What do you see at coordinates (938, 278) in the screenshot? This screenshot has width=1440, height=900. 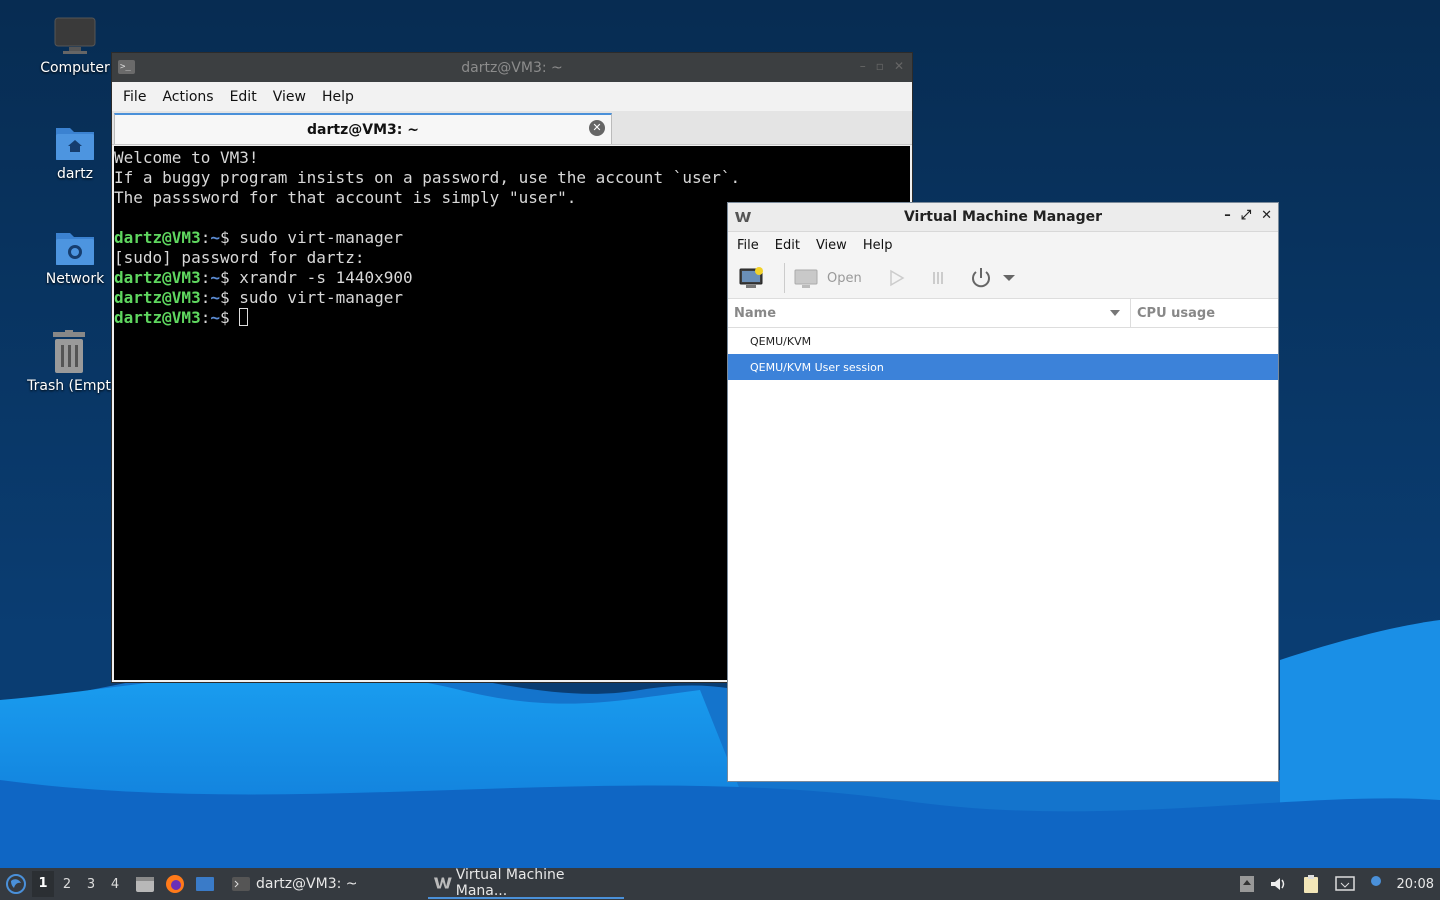 I see `pause-button` at bounding box center [938, 278].